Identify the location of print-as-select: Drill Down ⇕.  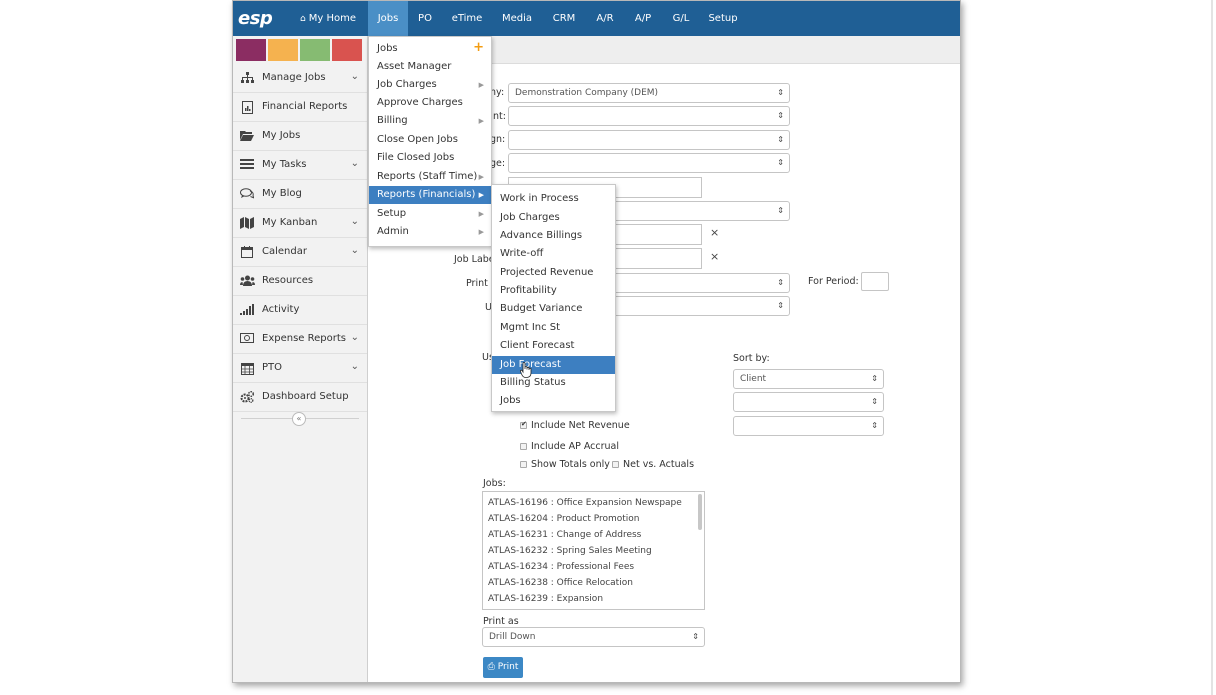
(593, 637).